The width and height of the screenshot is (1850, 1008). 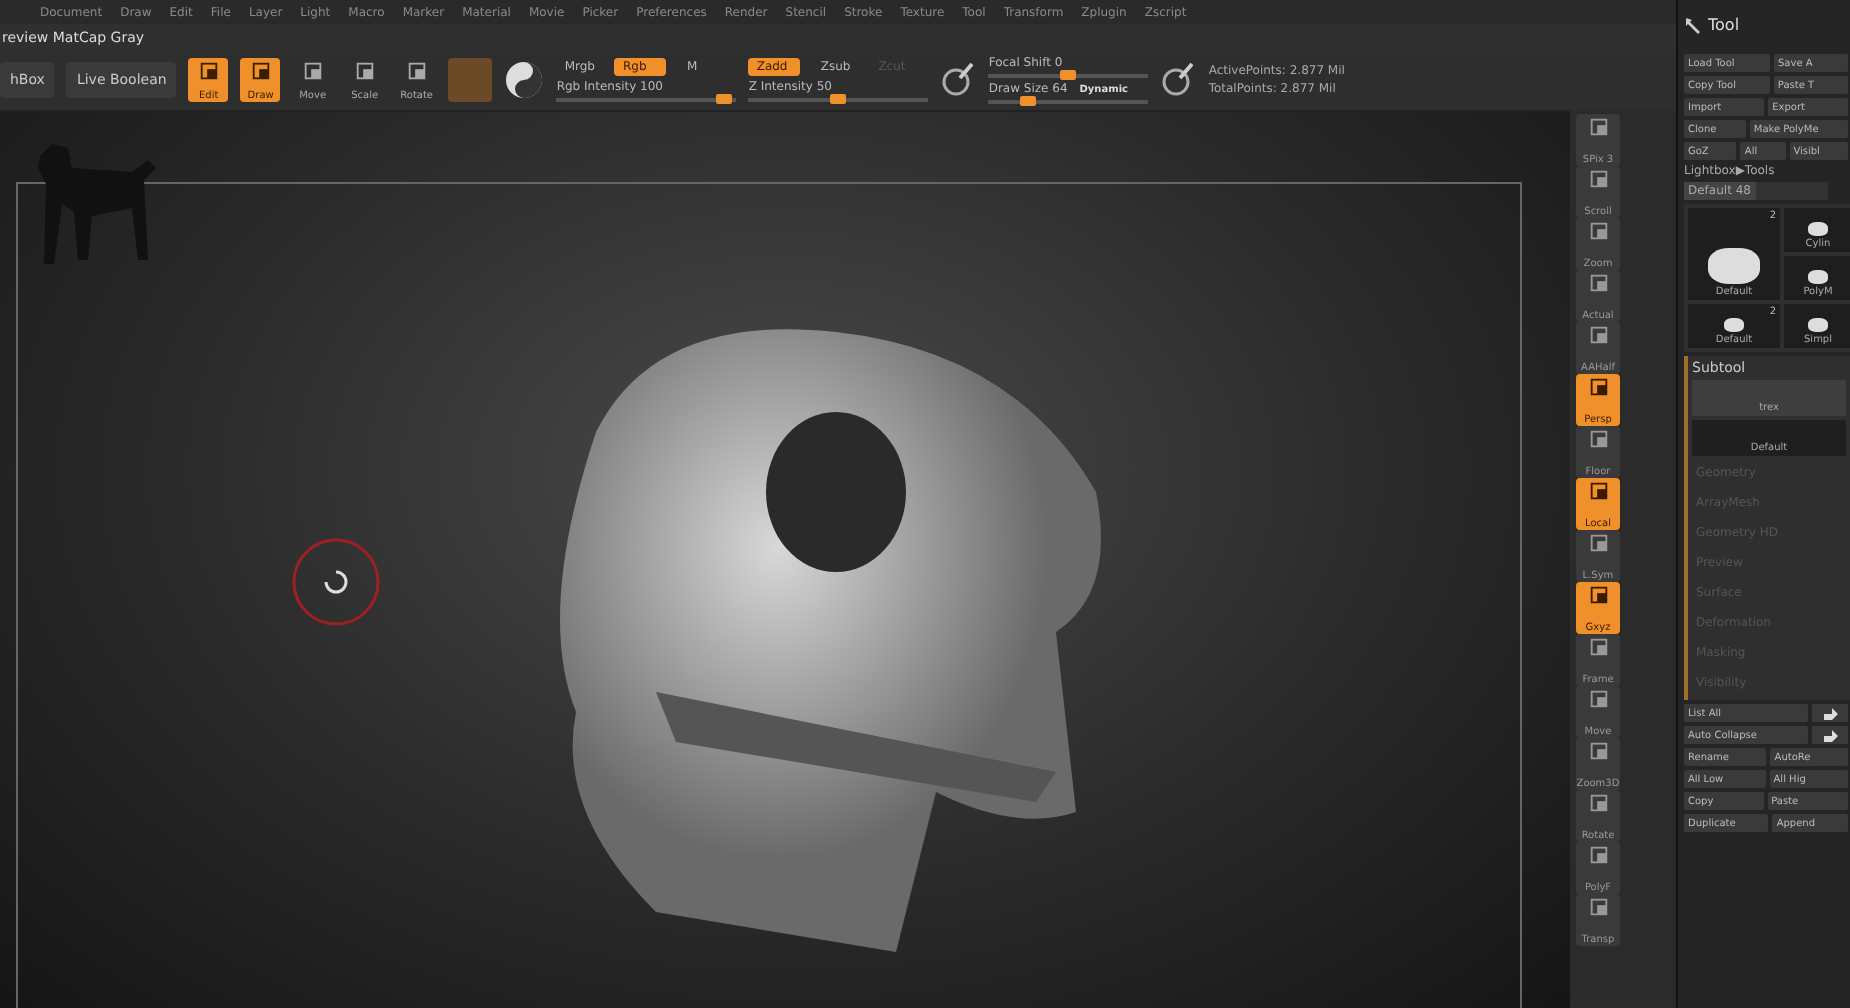 I want to click on palette-title: Tool, so click(x=1724, y=25).